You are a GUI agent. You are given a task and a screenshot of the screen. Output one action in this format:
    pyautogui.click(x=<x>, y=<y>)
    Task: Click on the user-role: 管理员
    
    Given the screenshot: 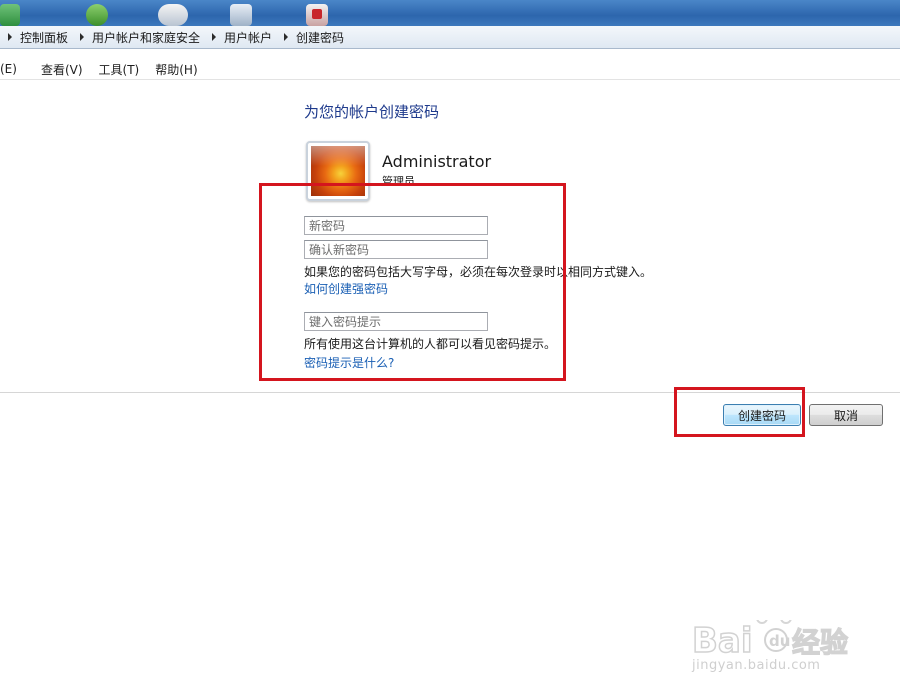 What is the action you would take?
    pyautogui.click(x=398, y=180)
    